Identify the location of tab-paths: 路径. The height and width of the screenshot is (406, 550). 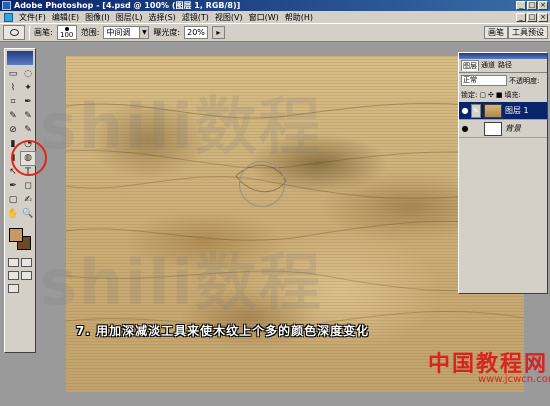
(505, 65).